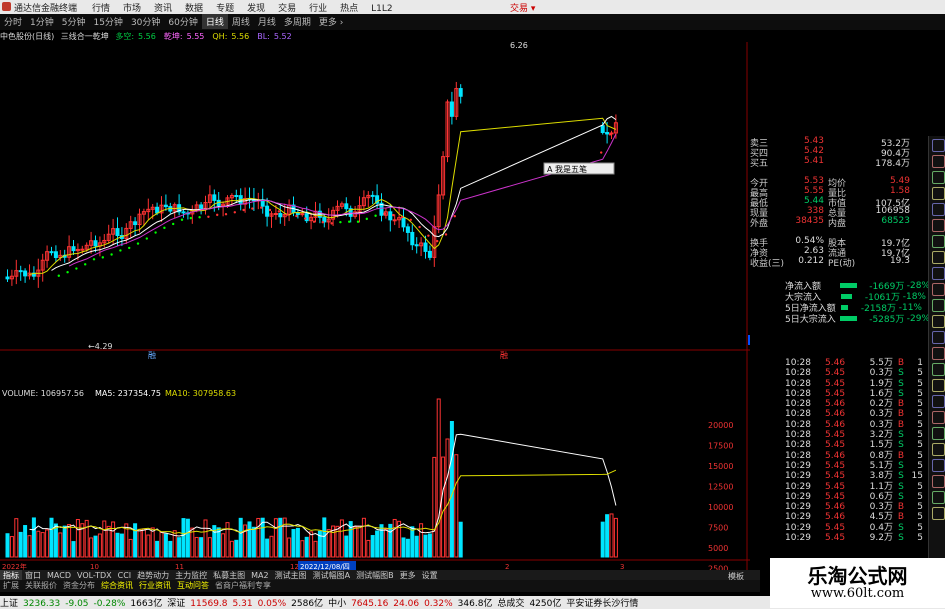 The image size is (945, 609). What do you see at coordinates (901, 383) in the screenshot?
I see `tick-direction: S` at bounding box center [901, 383].